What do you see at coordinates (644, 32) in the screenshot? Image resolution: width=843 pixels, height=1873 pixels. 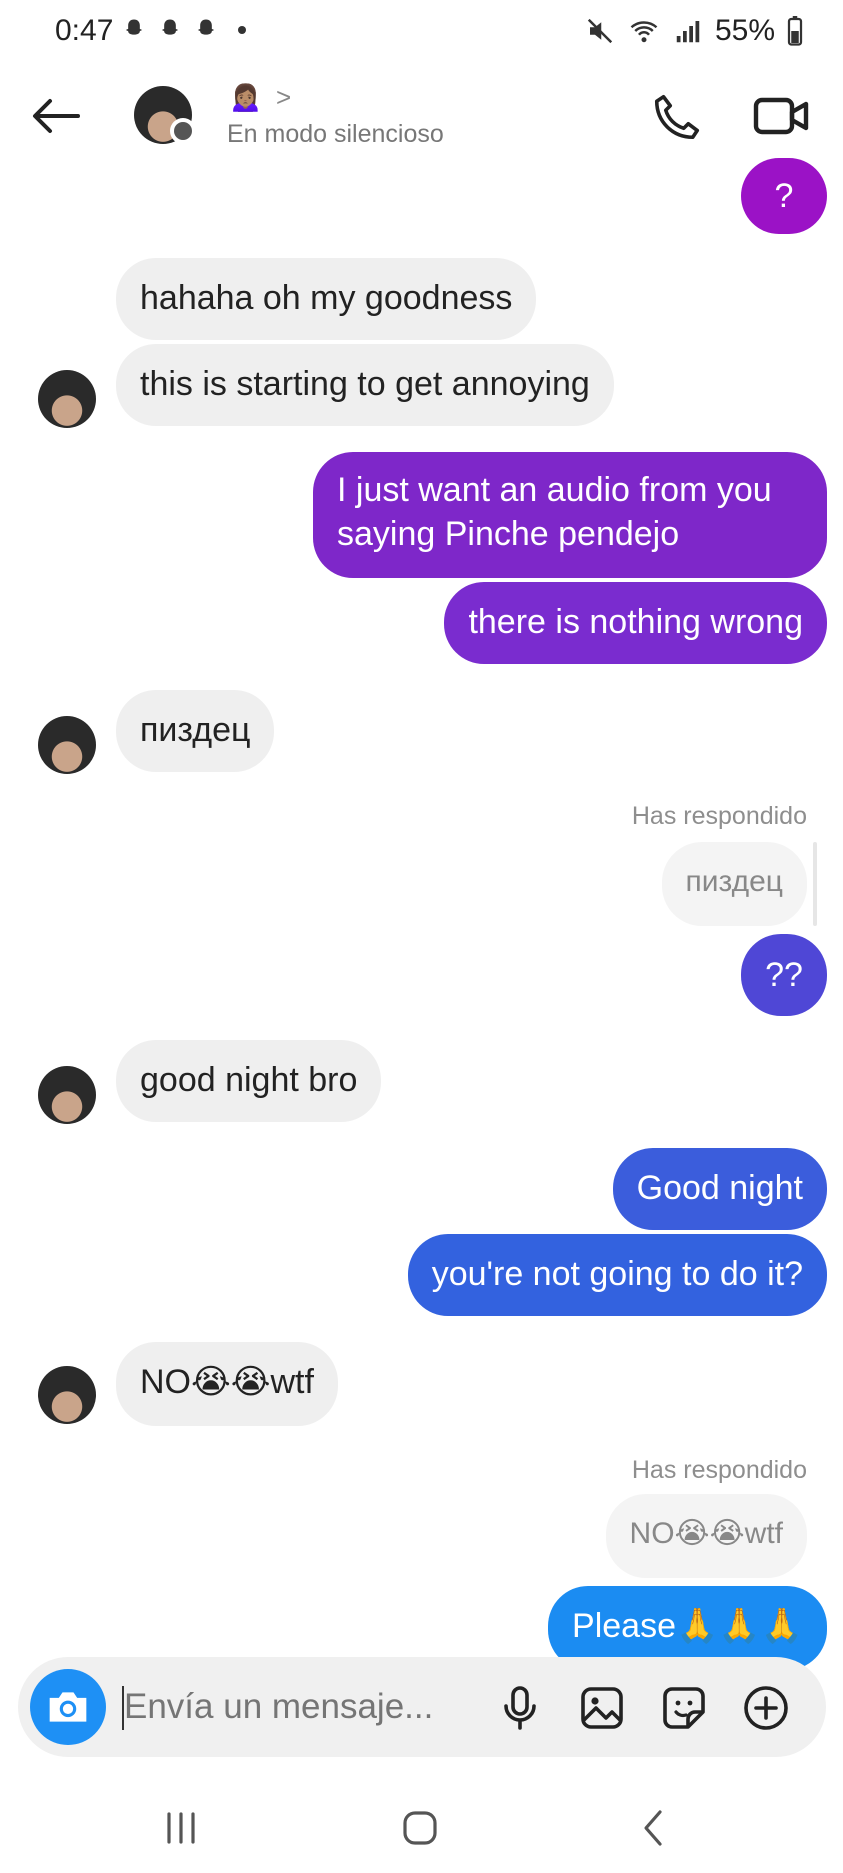 I see `wifi-icon` at bounding box center [644, 32].